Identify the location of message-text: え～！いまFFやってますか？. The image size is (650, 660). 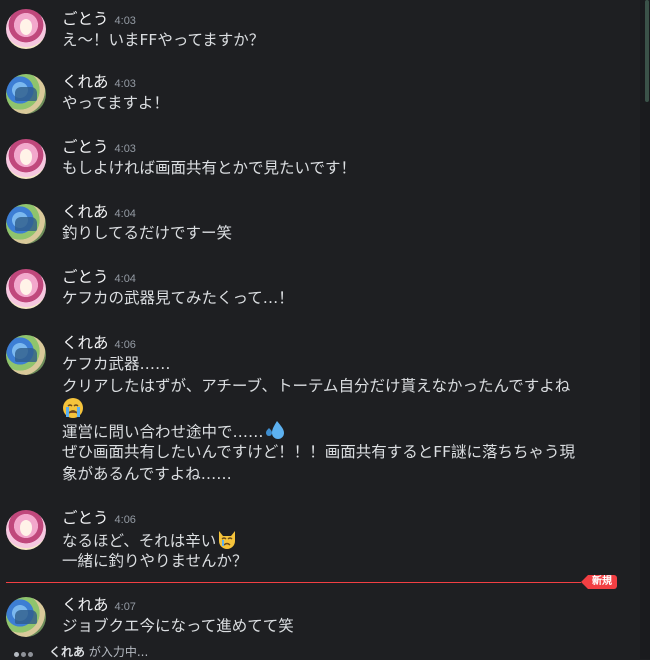
(163, 40).